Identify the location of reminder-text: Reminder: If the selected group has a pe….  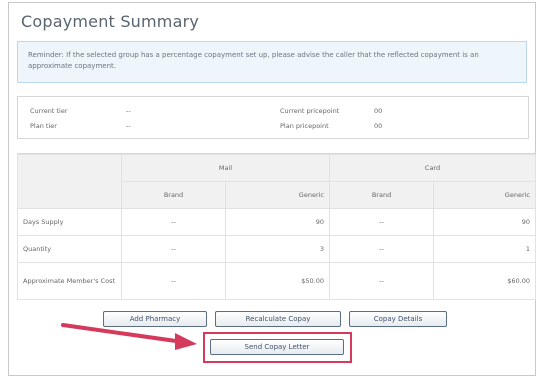
(253, 60).